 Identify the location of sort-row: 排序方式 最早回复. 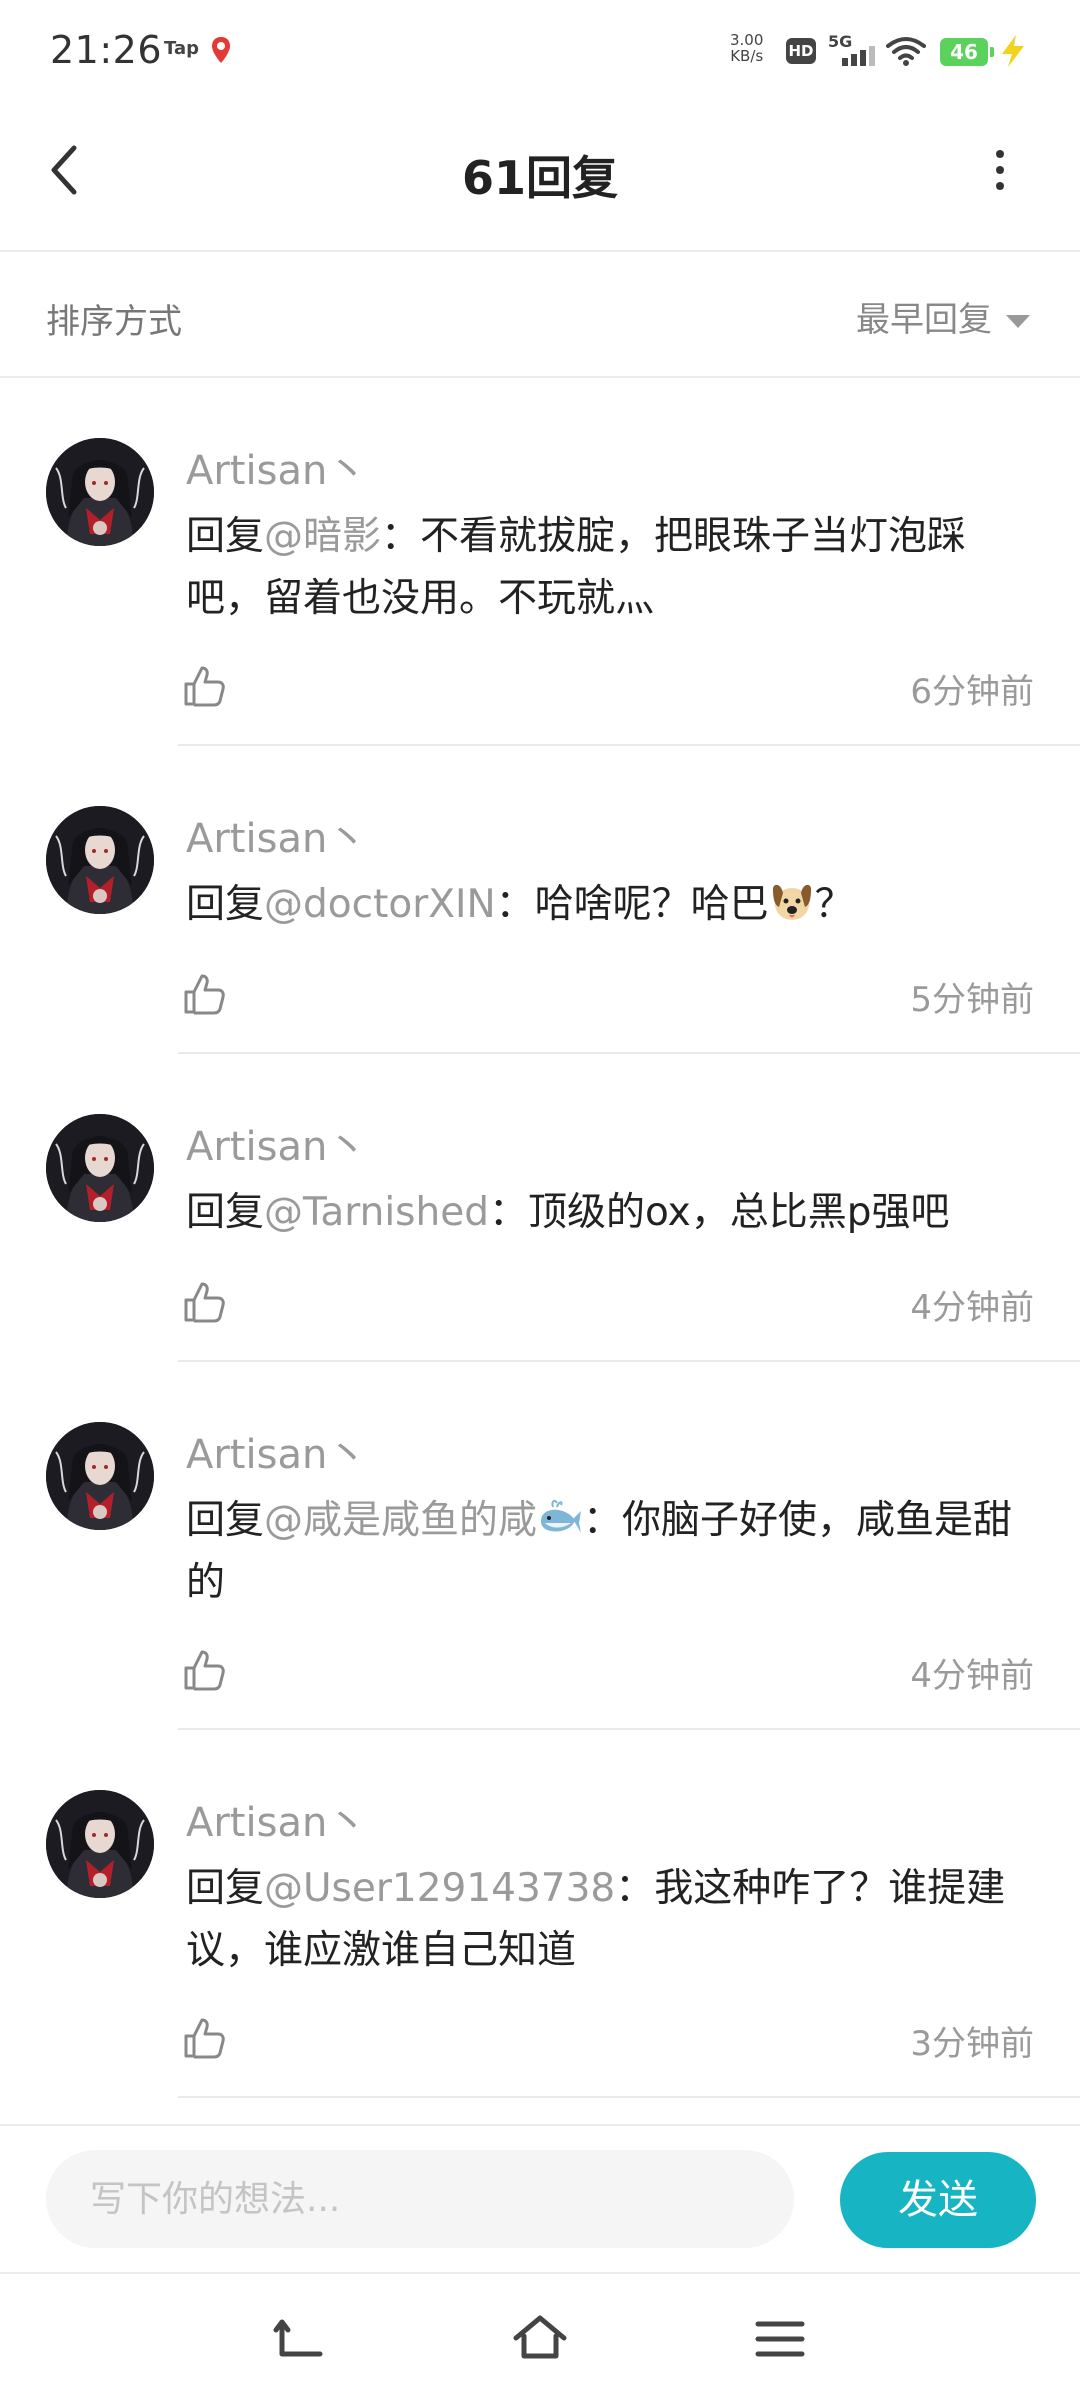
(540, 315).